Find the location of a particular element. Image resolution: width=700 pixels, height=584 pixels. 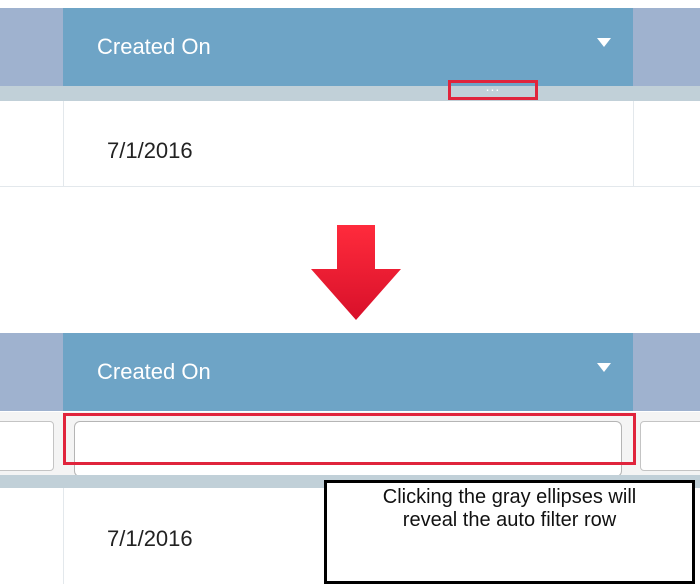

row-divider is located at coordinates (350, 186).